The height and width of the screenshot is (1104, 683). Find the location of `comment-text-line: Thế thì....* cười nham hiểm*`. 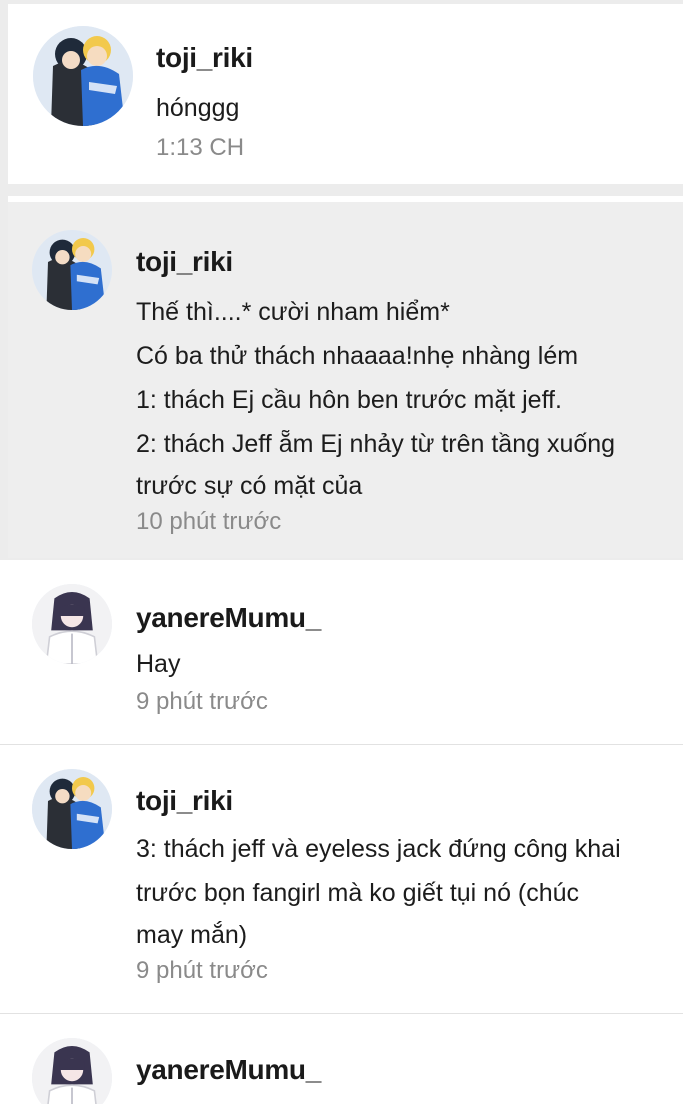

comment-text-line: Thế thì....* cười nham hiểm* is located at coordinates (293, 312).